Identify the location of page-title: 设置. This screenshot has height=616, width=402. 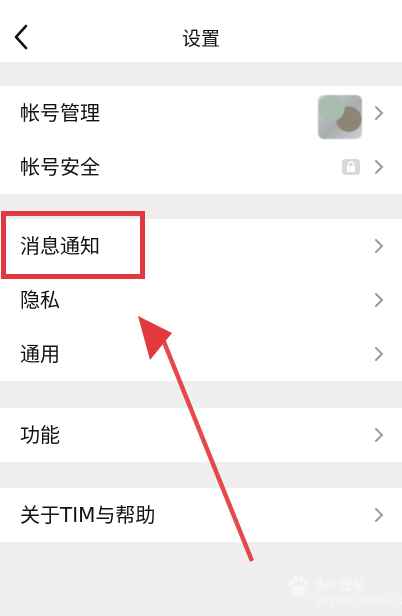
(200, 39).